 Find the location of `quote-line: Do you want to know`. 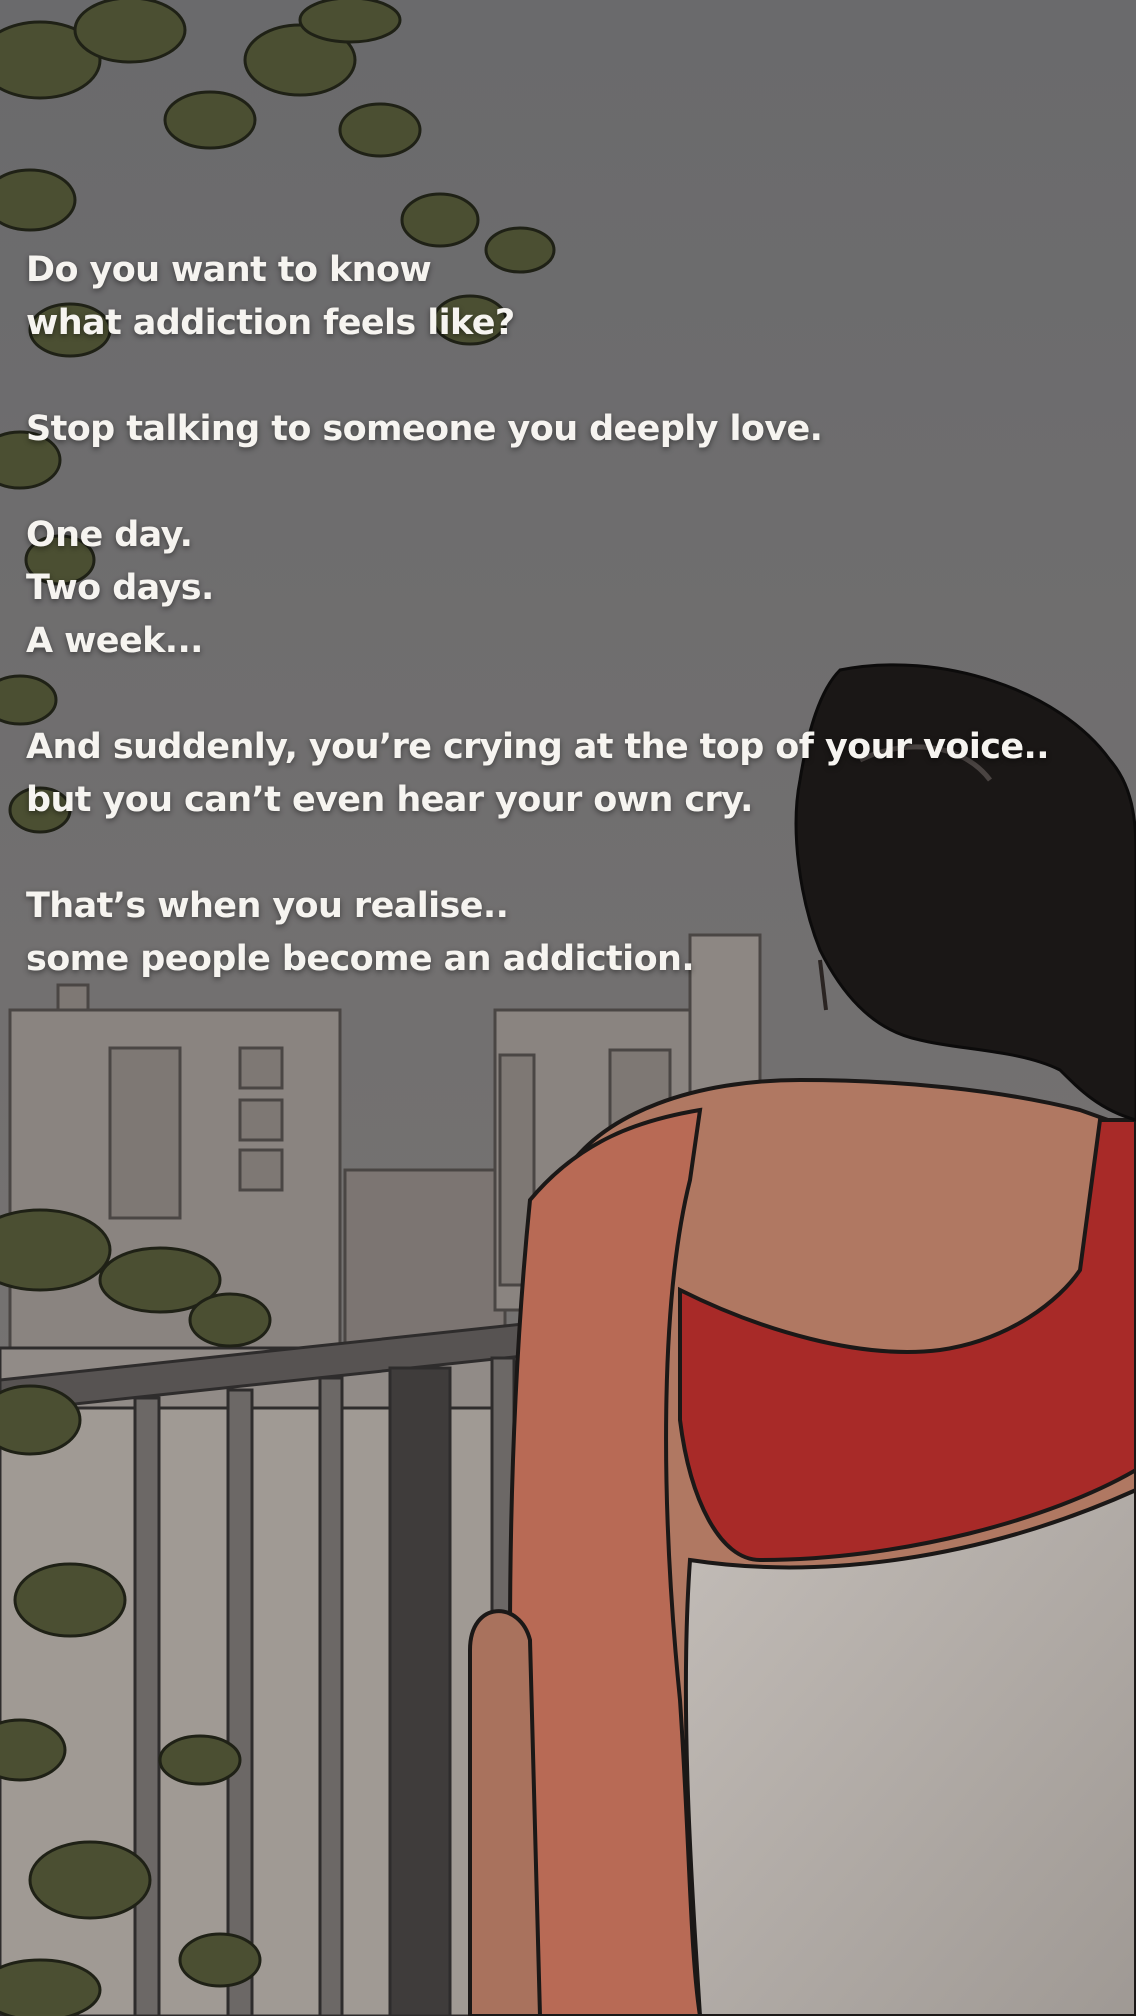

quote-line: Do you want to know is located at coordinates (229, 270).